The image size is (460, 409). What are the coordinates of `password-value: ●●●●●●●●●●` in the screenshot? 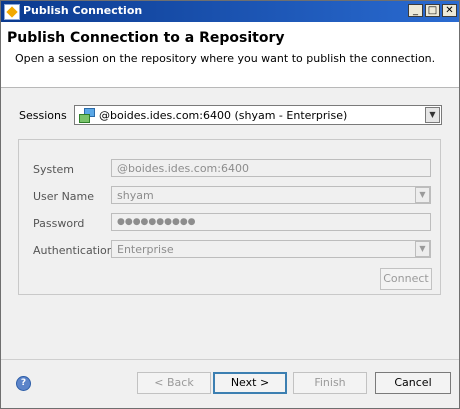 It's located at (156, 222).